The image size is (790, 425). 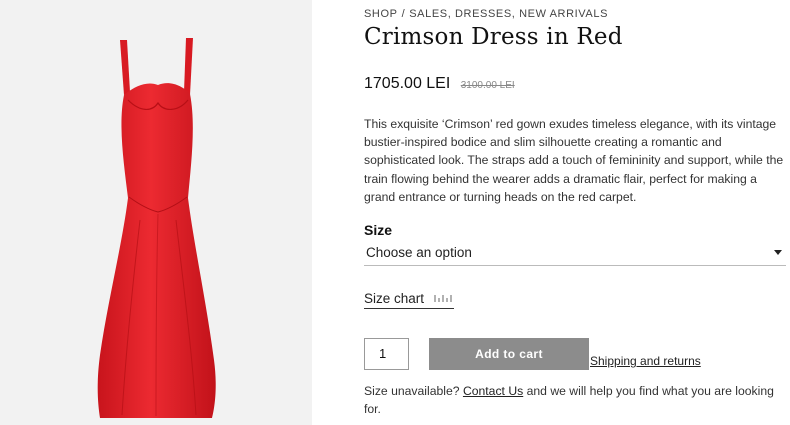 What do you see at coordinates (508, 14) in the screenshot?
I see `breadcrumb-categories: SALES, DRESSES, NEW ARRIVALS` at bounding box center [508, 14].